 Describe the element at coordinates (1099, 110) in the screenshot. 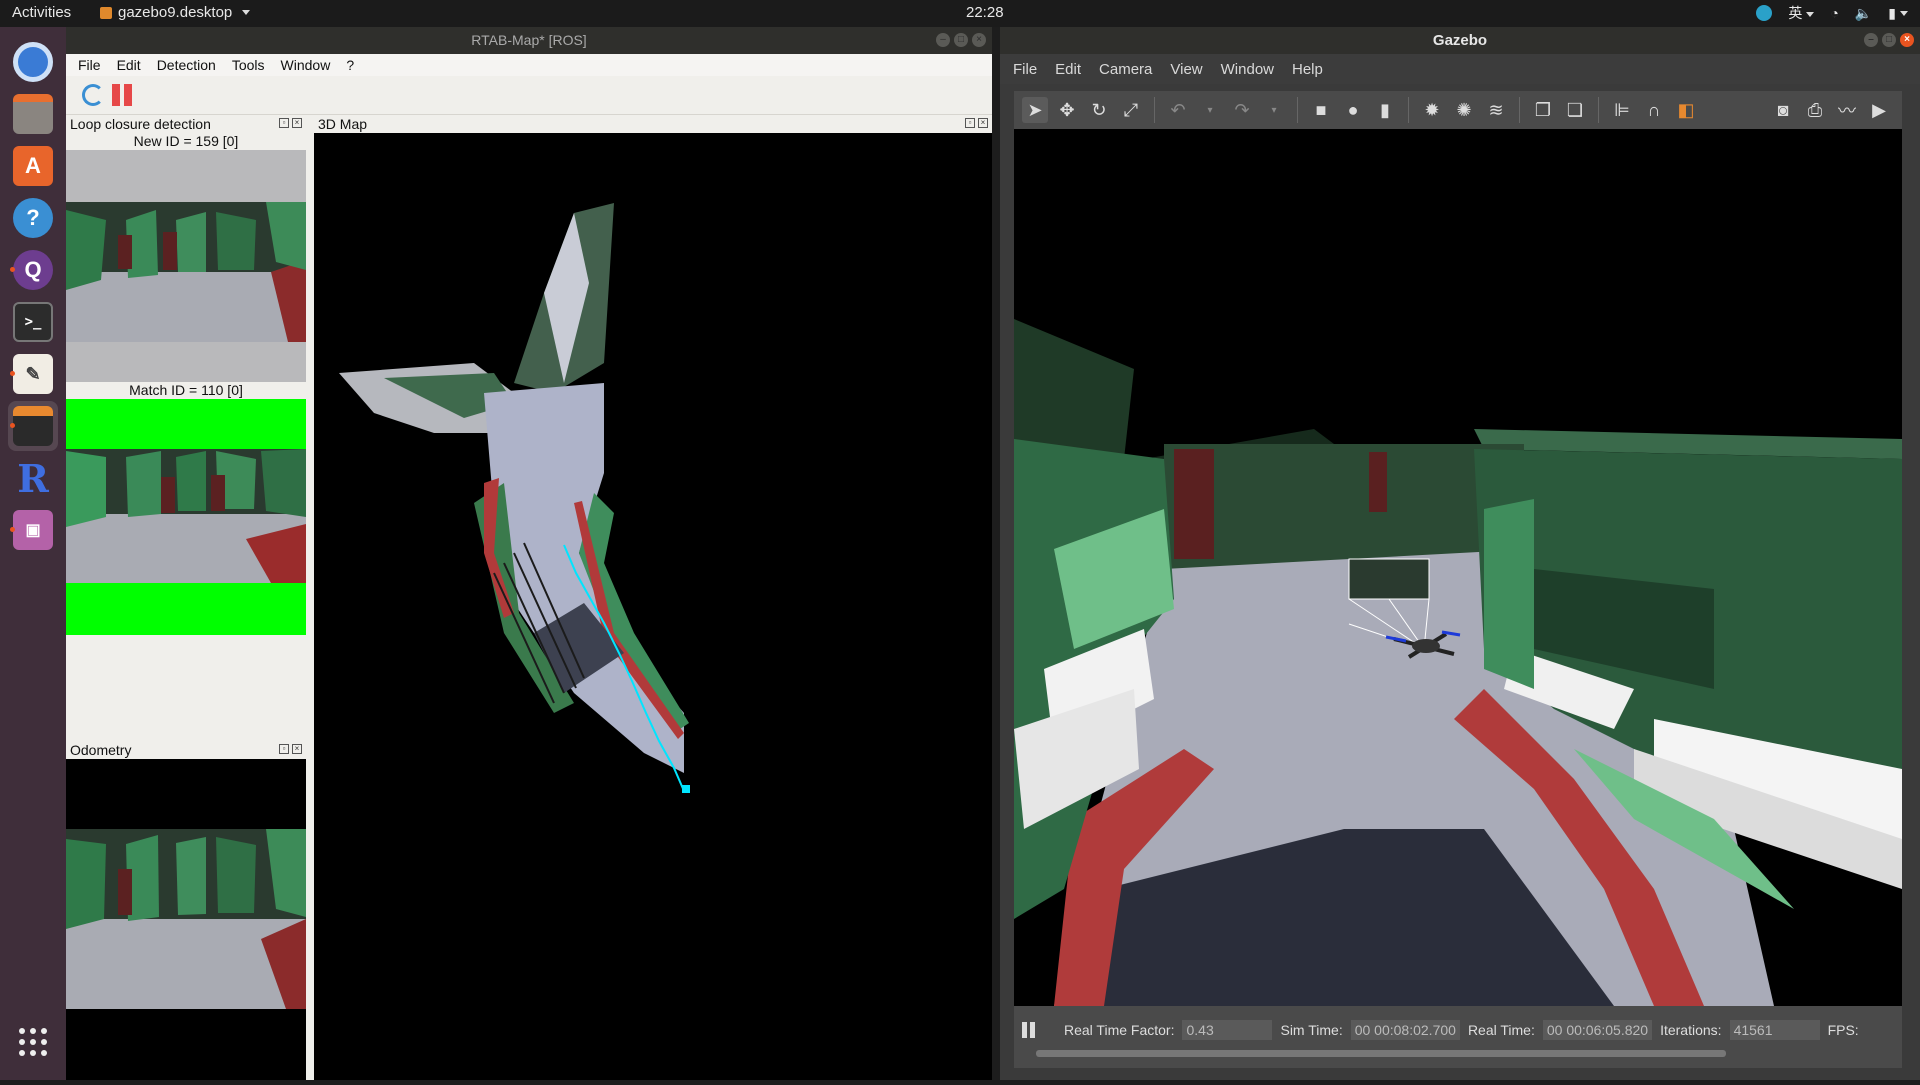

I see `rotate-icon: ↻` at that location.